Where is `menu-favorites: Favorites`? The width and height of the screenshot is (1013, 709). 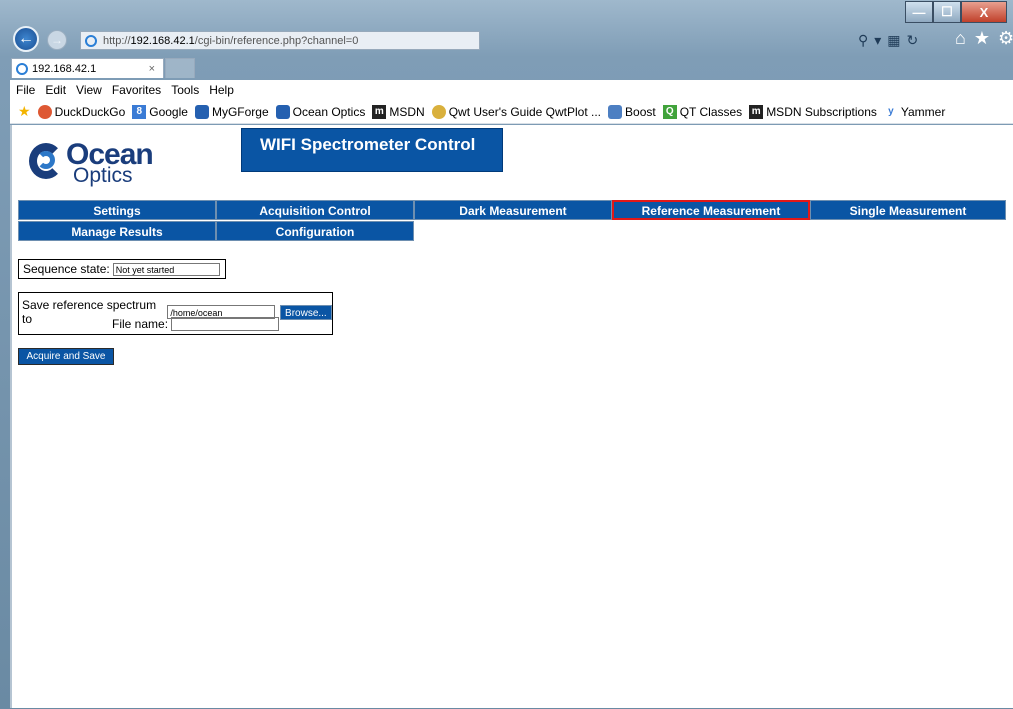
menu-favorites: Favorites is located at coordinates (136, 90).